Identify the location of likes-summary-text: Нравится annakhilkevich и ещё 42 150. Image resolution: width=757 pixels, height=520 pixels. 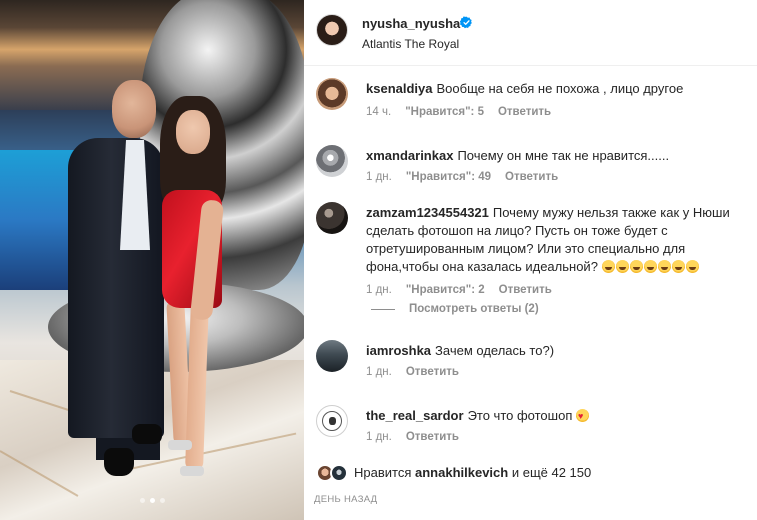
(472, 472).